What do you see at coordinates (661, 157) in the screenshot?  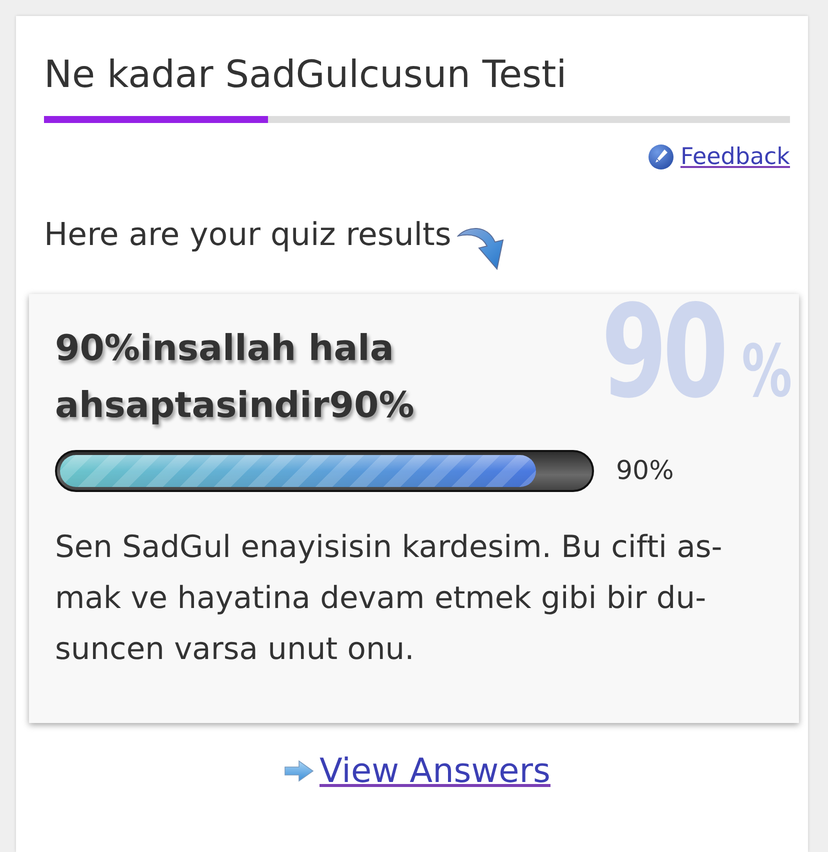 I see `pencil-icon` at bounding box center [661, 157].